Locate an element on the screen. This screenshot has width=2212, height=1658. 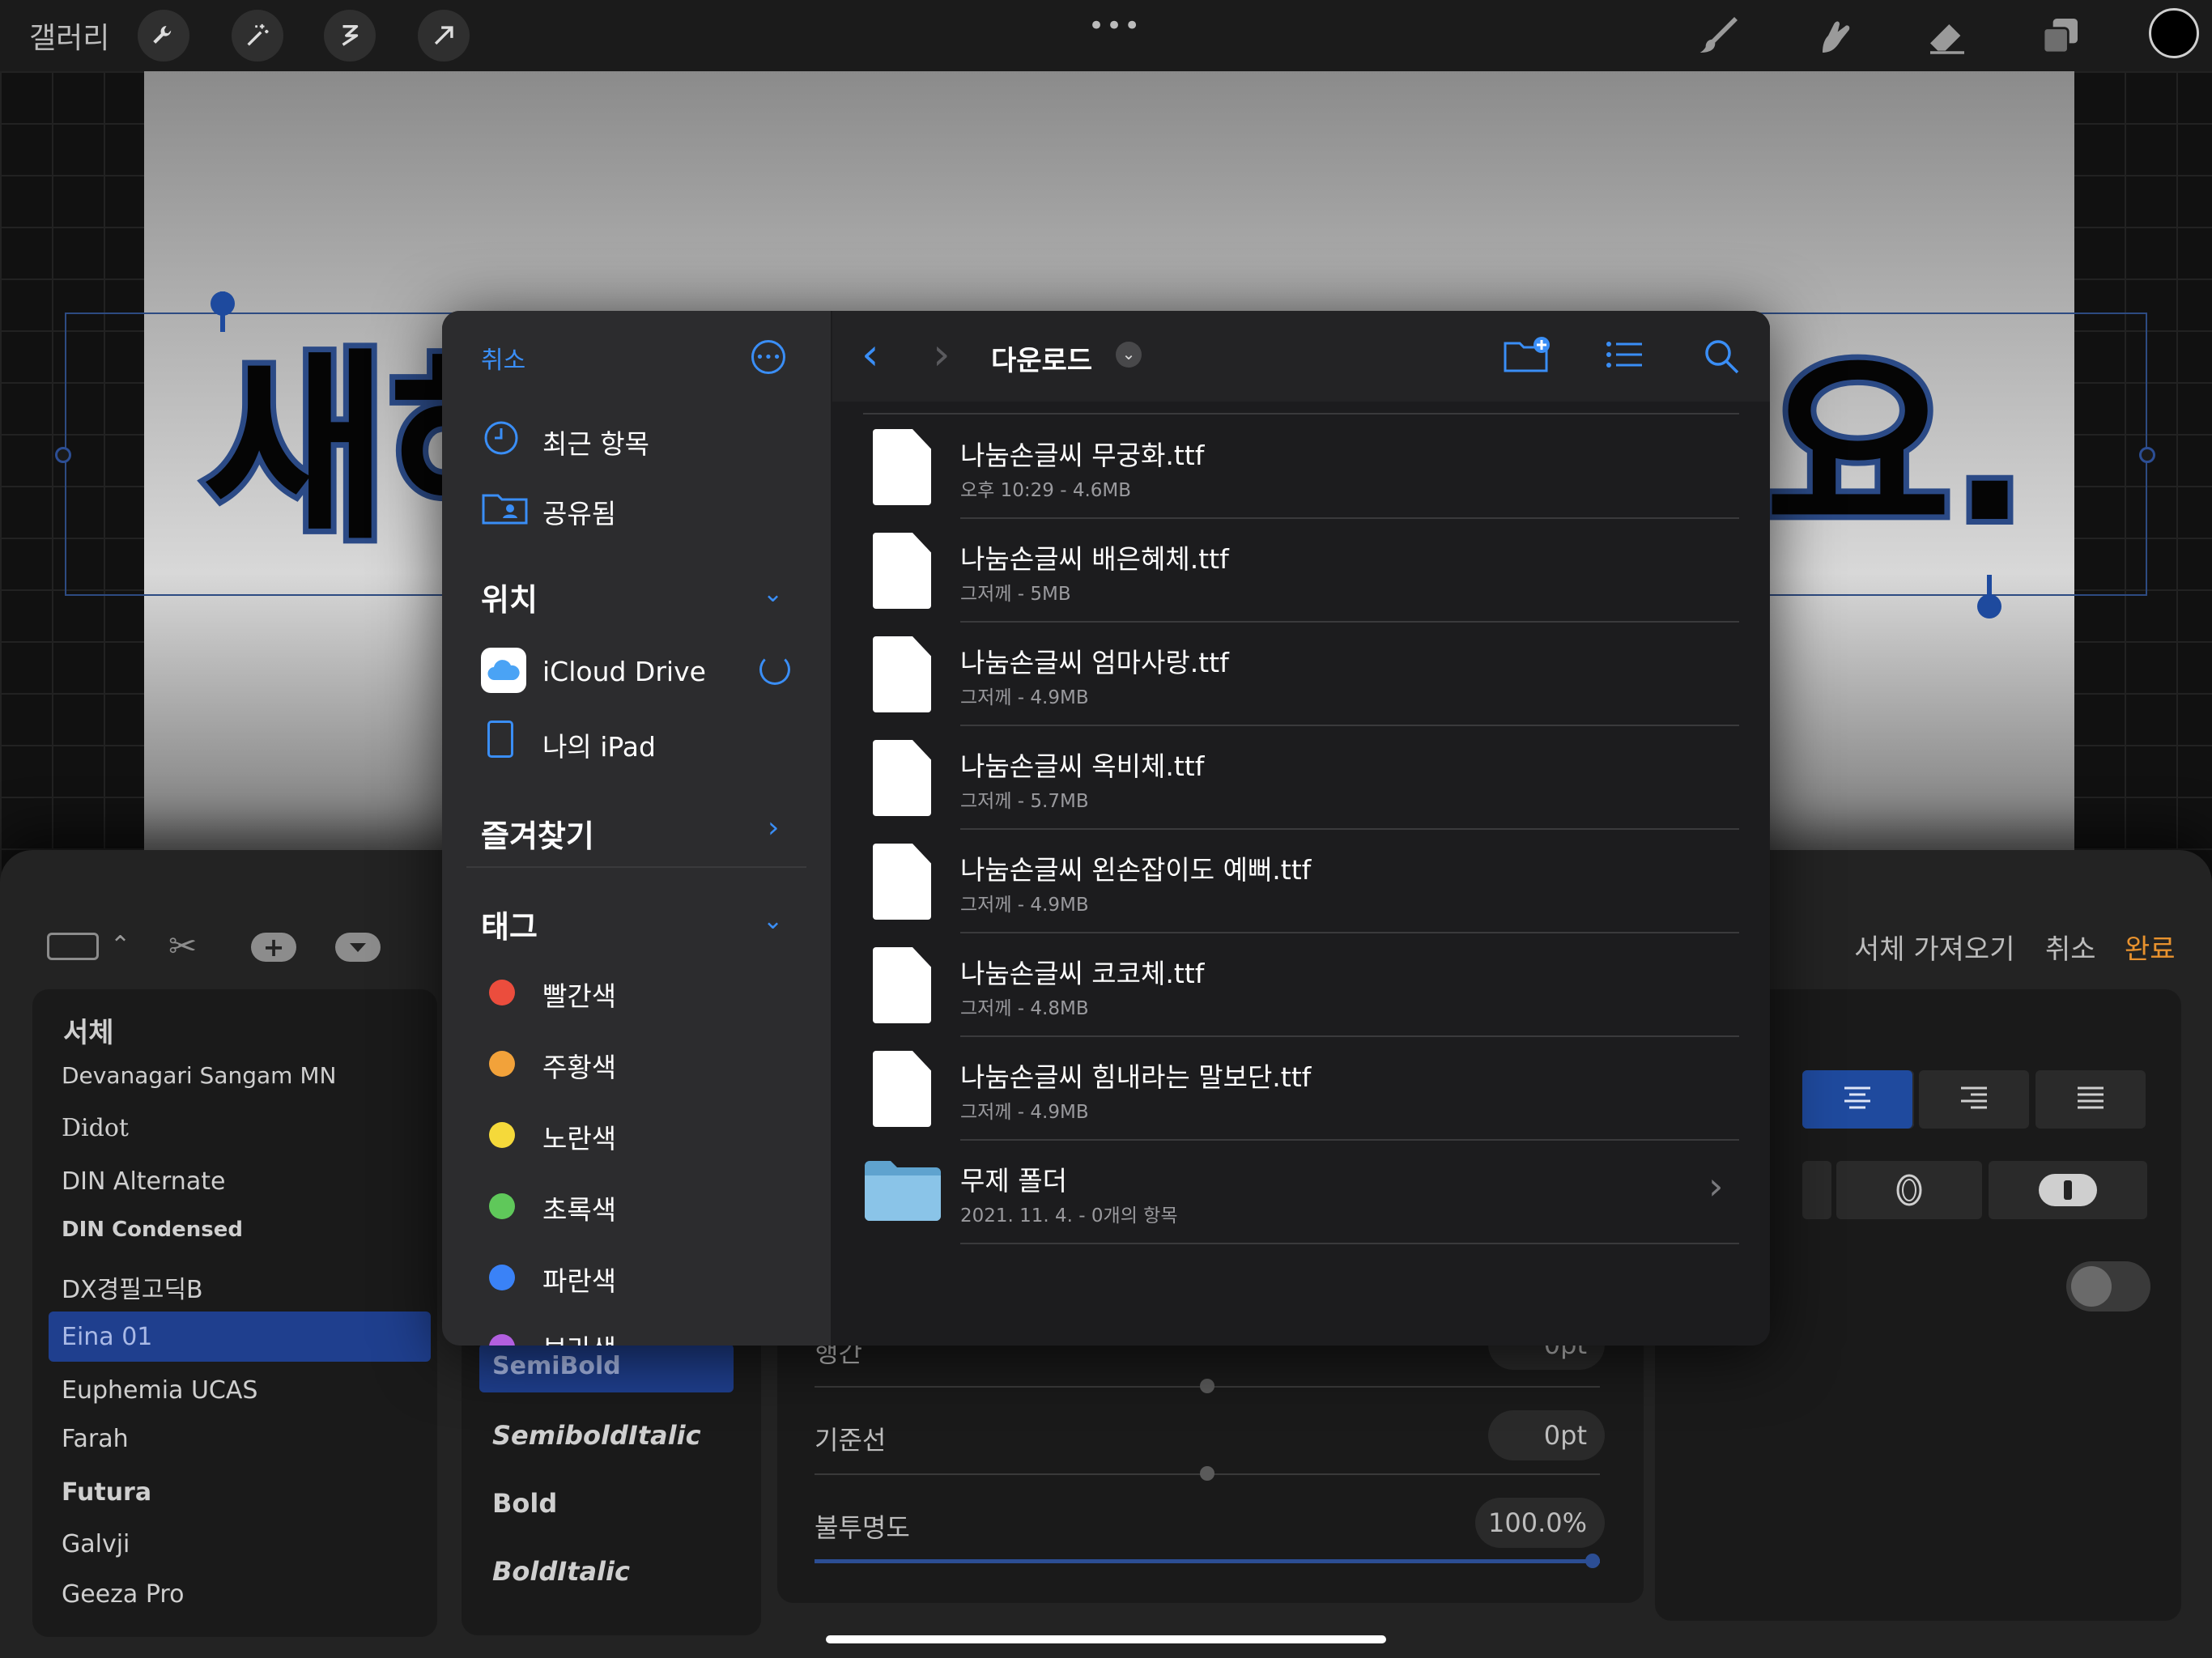
dropdown-icon is located at coordinates (358, 947).